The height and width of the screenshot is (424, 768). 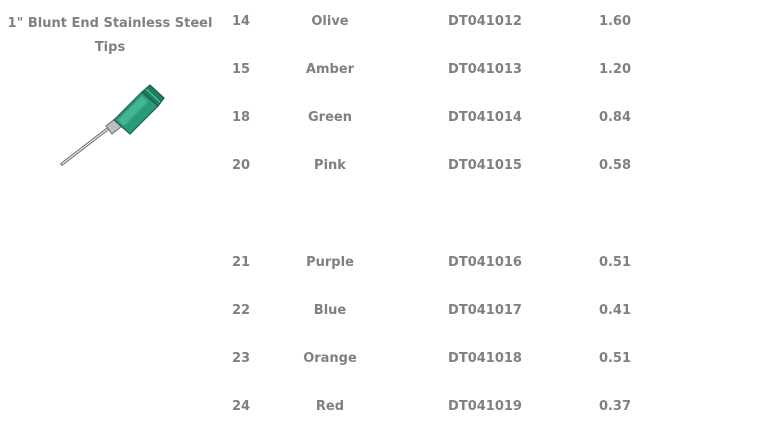 What do you see at coordinates (615, 406) in the screenshot?
I see `inner-diameter-cell: 0.37` at bounding box center [615, 406].